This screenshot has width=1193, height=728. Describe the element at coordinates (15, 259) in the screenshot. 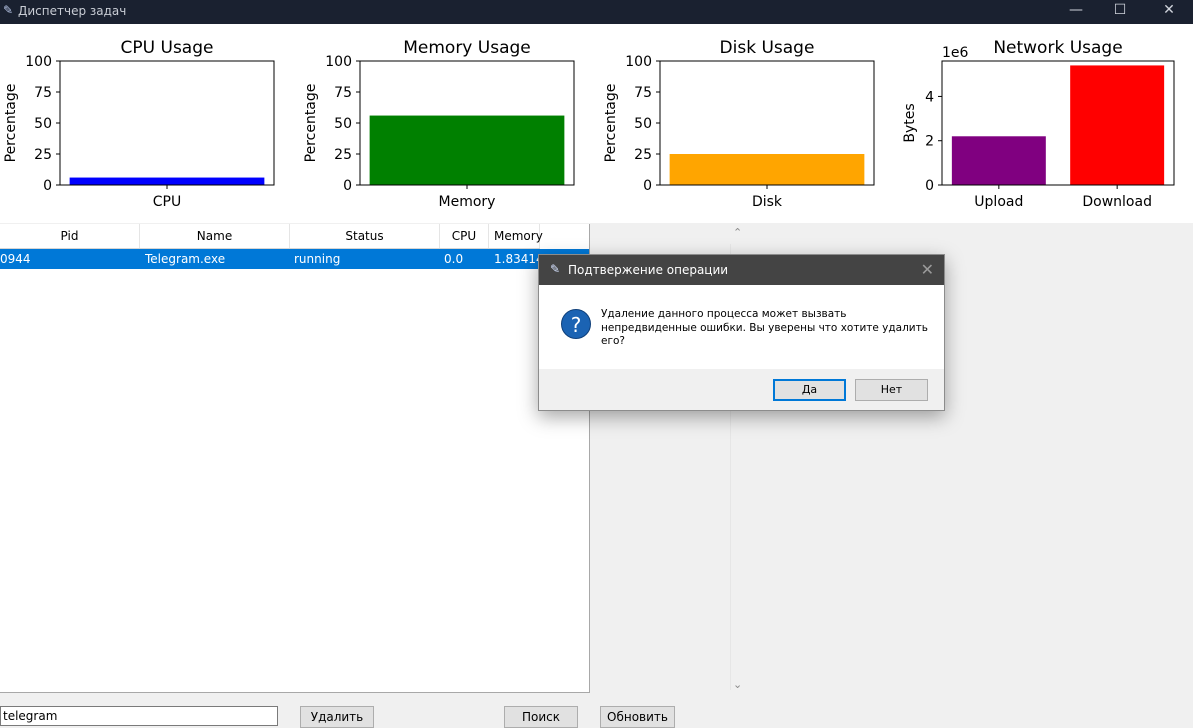

I see `cell-pid: 0944` at that location.